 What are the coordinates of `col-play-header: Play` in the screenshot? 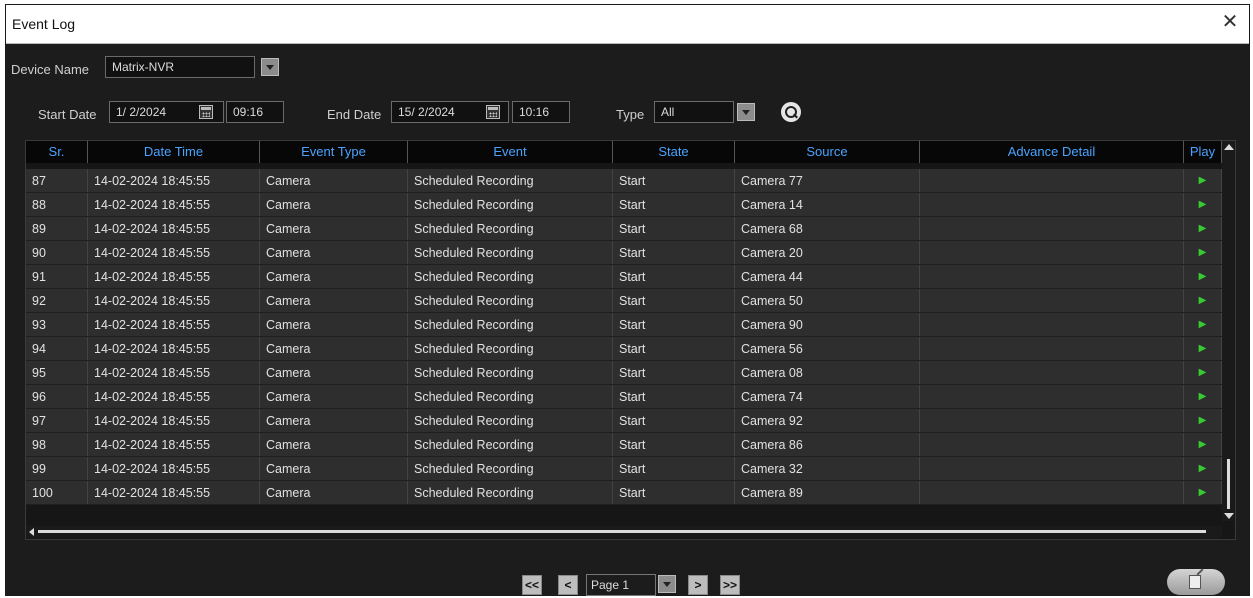 It's located at (1203, 152).